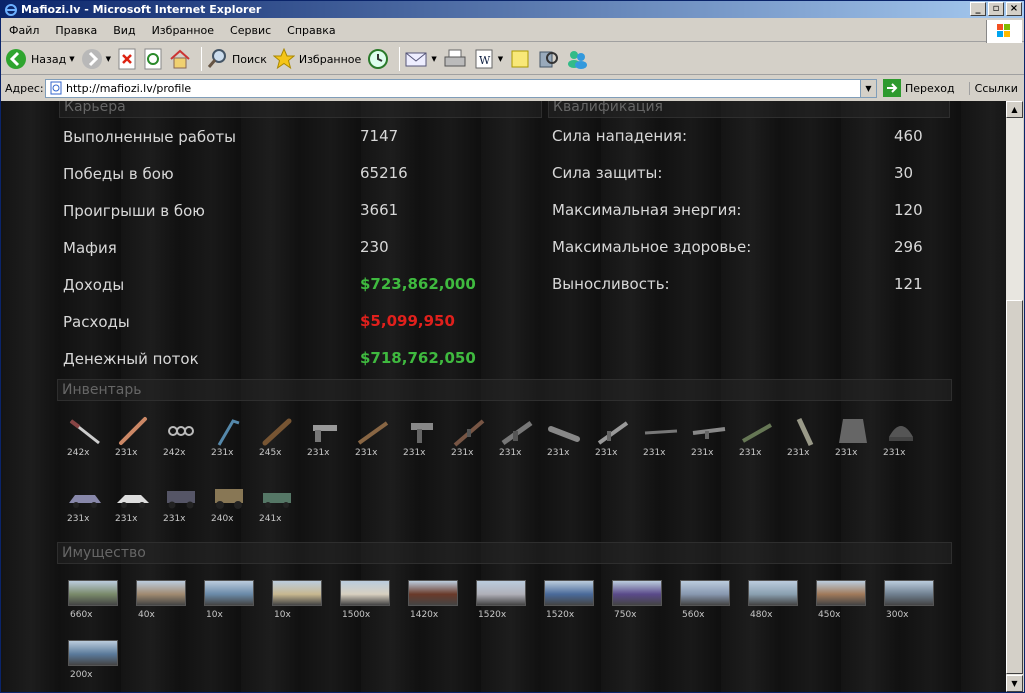 The height and width of the screenshot is (693, 1025). Describe the element at coordinates (95, 600) in the screenshot. I see `property-item: 660x` at that location.